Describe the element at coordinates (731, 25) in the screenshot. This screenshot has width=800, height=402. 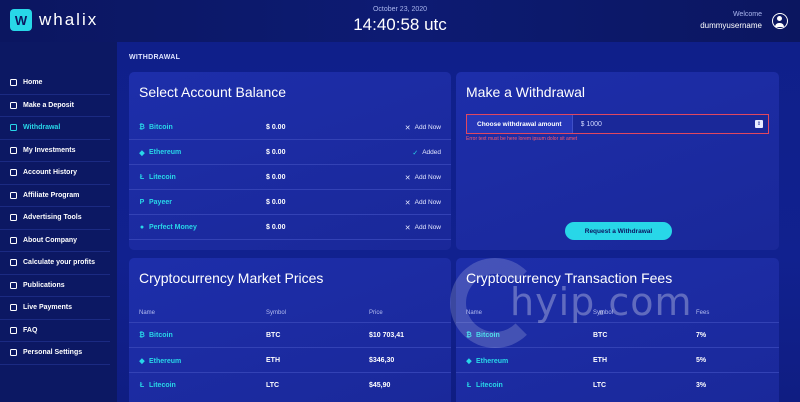
I see `username: dummyusername` at that location.